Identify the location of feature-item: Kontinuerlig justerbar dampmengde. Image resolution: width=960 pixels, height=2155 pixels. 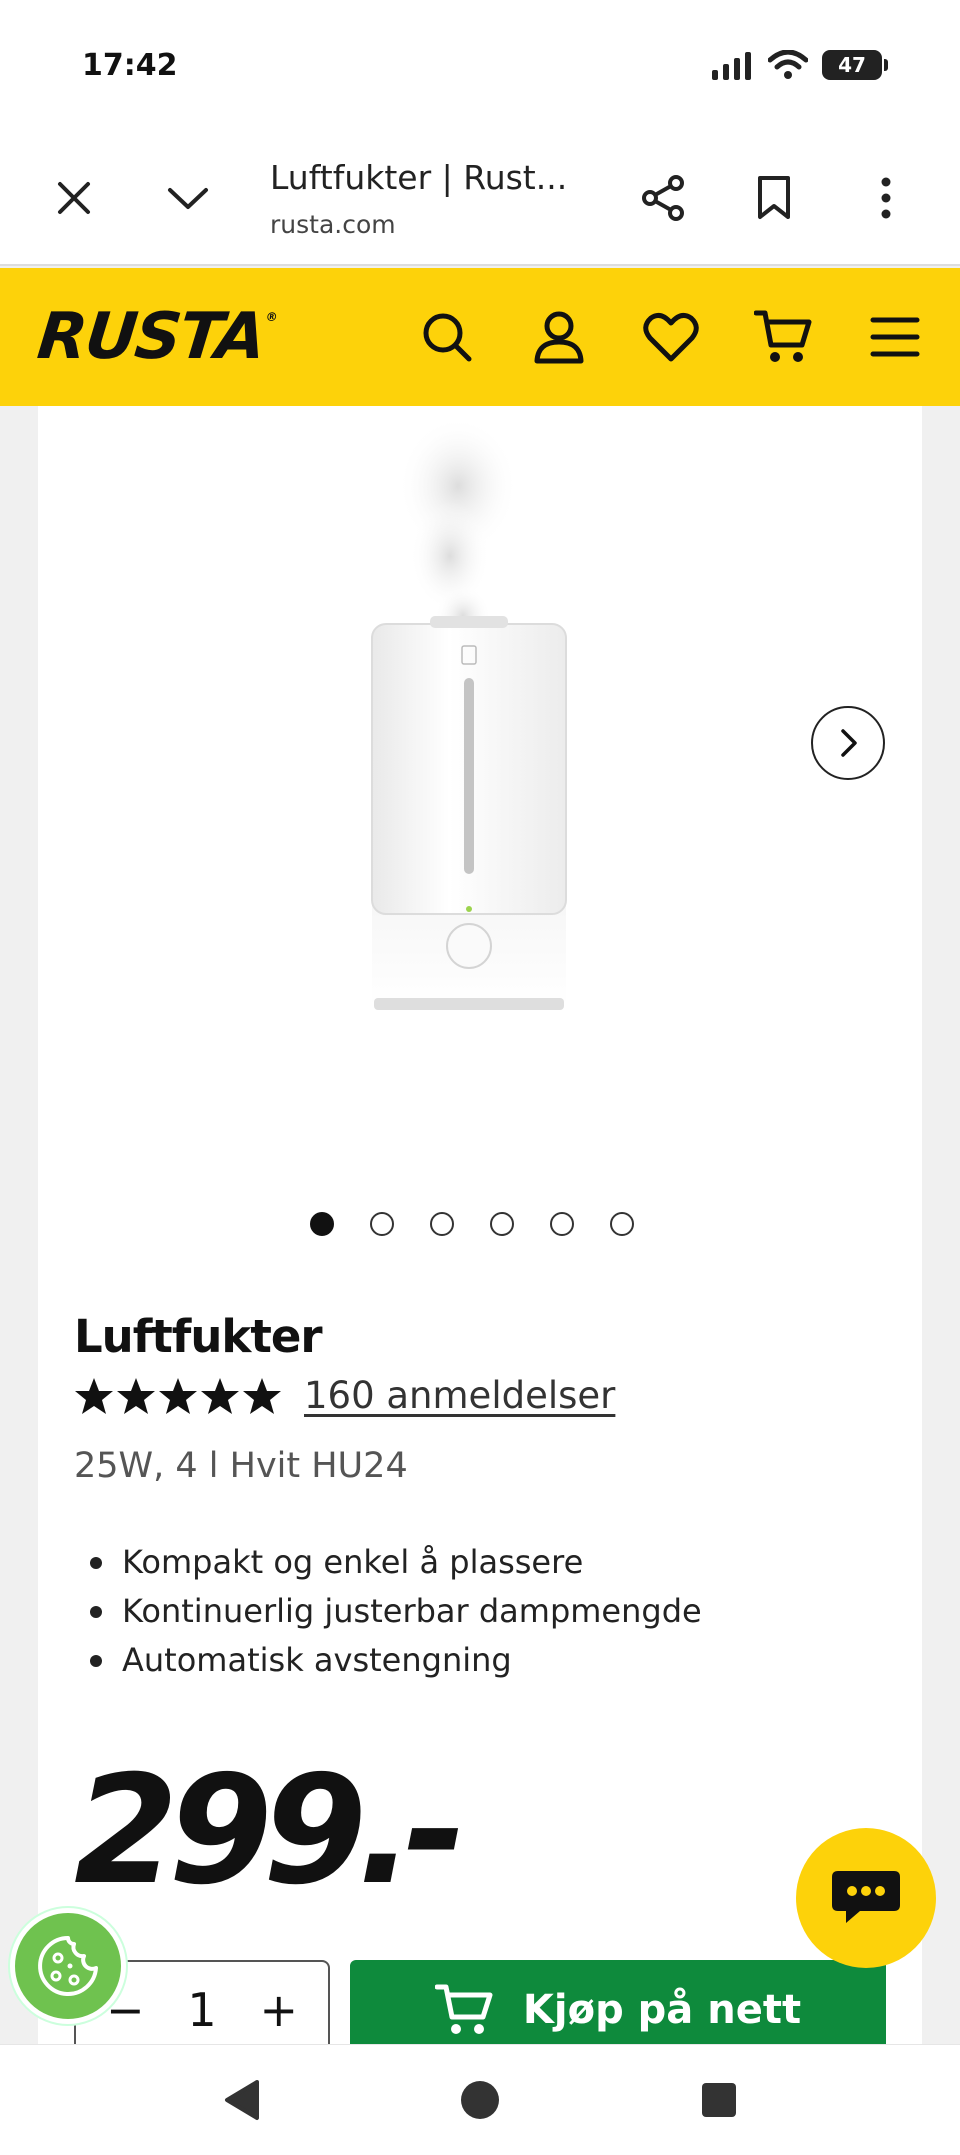
(396, 1611).